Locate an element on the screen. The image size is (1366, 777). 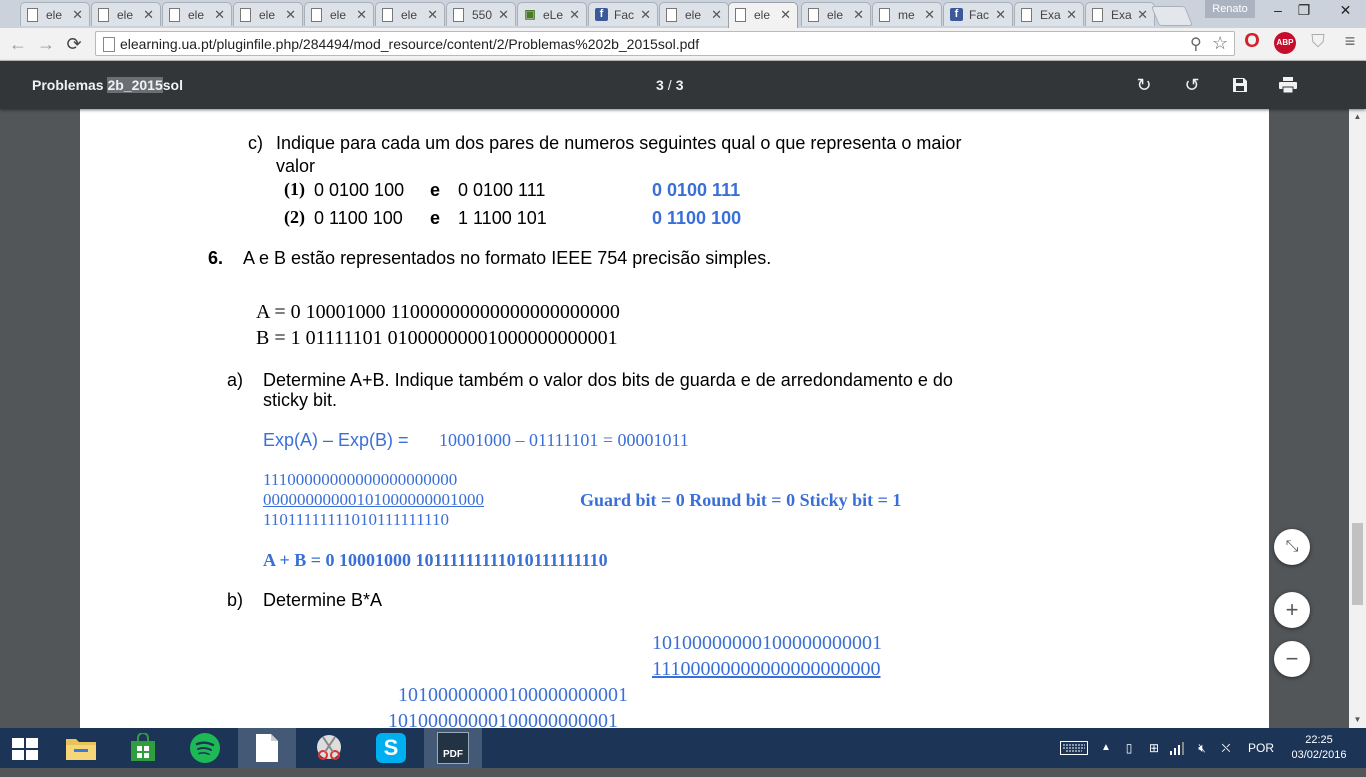
print-icon is located at coordinates (1288, 85).